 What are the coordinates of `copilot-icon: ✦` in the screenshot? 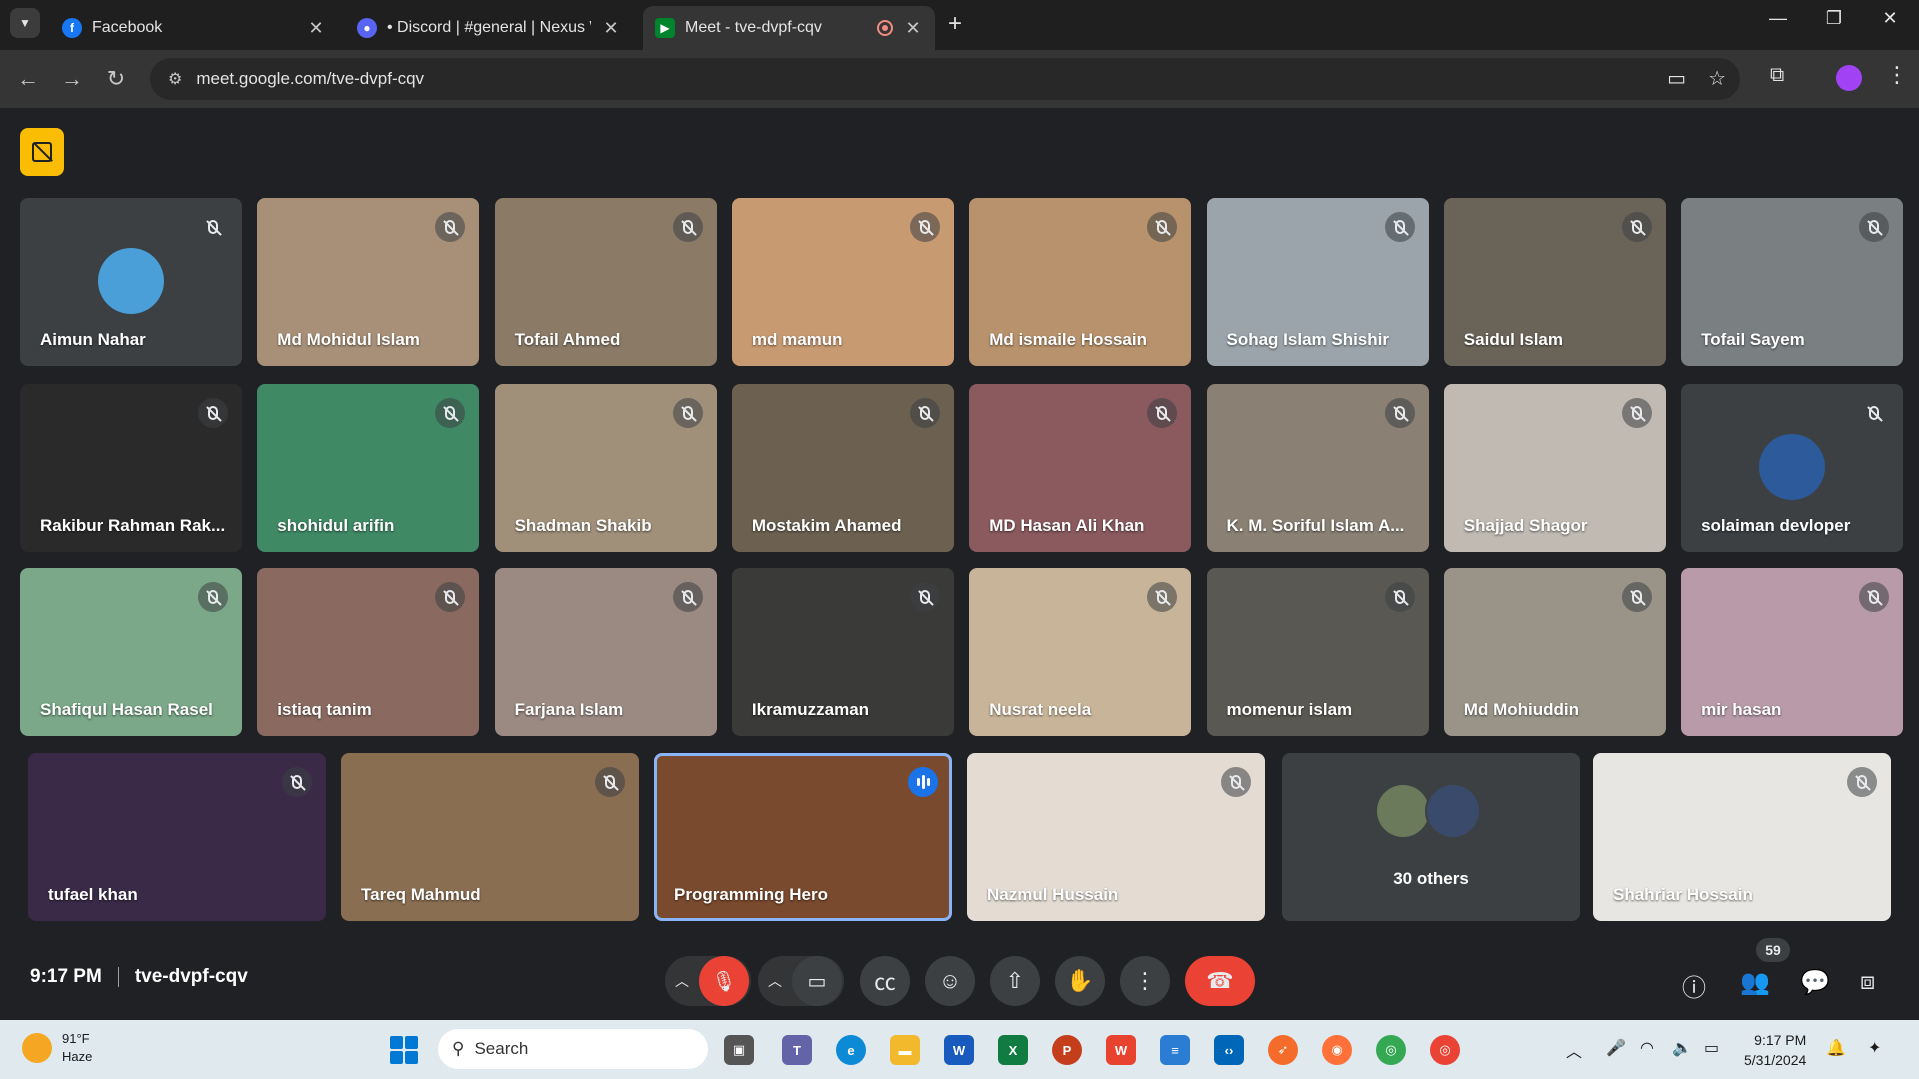 It's located at (1874, 1048).